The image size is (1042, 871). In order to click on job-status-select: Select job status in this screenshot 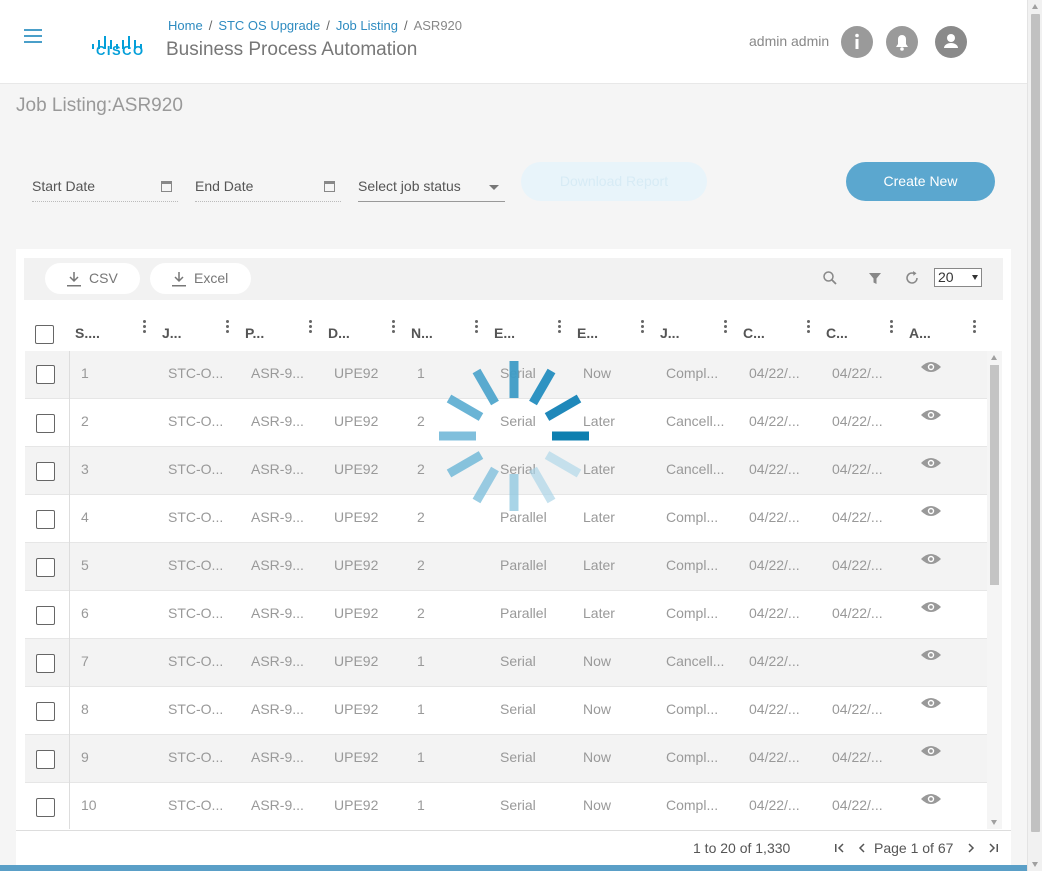, I will do `click(431, 187)`.